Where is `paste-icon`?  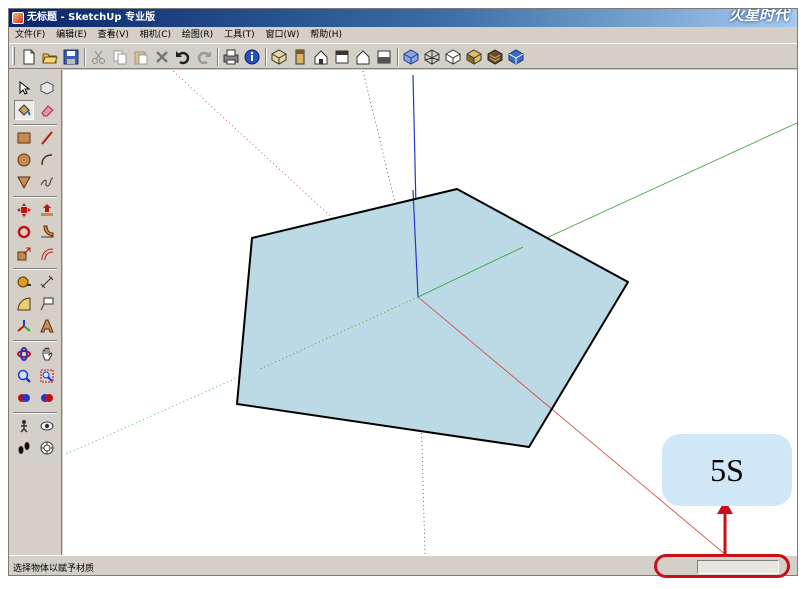 paste-icon is located at coordinates (141, 57).